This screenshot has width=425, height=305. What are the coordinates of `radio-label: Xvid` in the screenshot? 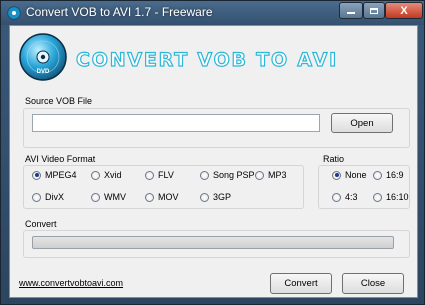 It's located at (113, 175).